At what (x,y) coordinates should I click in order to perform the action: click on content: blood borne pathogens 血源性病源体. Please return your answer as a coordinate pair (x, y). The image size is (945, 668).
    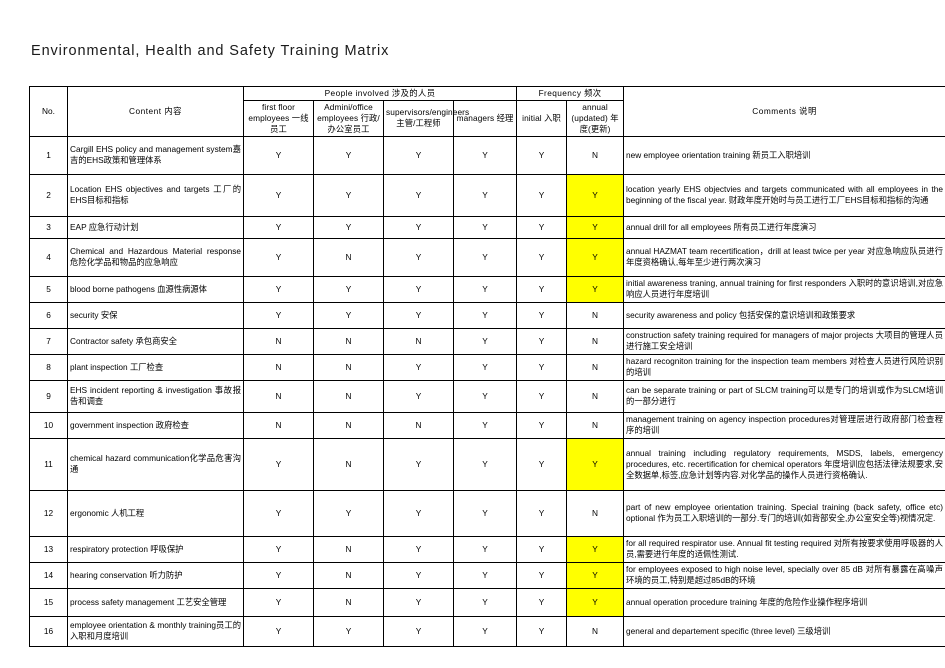
    Looking at the image, I should click on (155, 289).